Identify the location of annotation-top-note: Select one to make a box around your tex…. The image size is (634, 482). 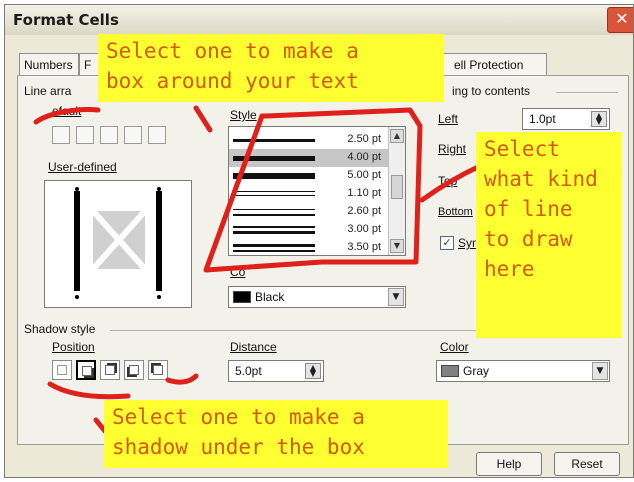
(271, 68).